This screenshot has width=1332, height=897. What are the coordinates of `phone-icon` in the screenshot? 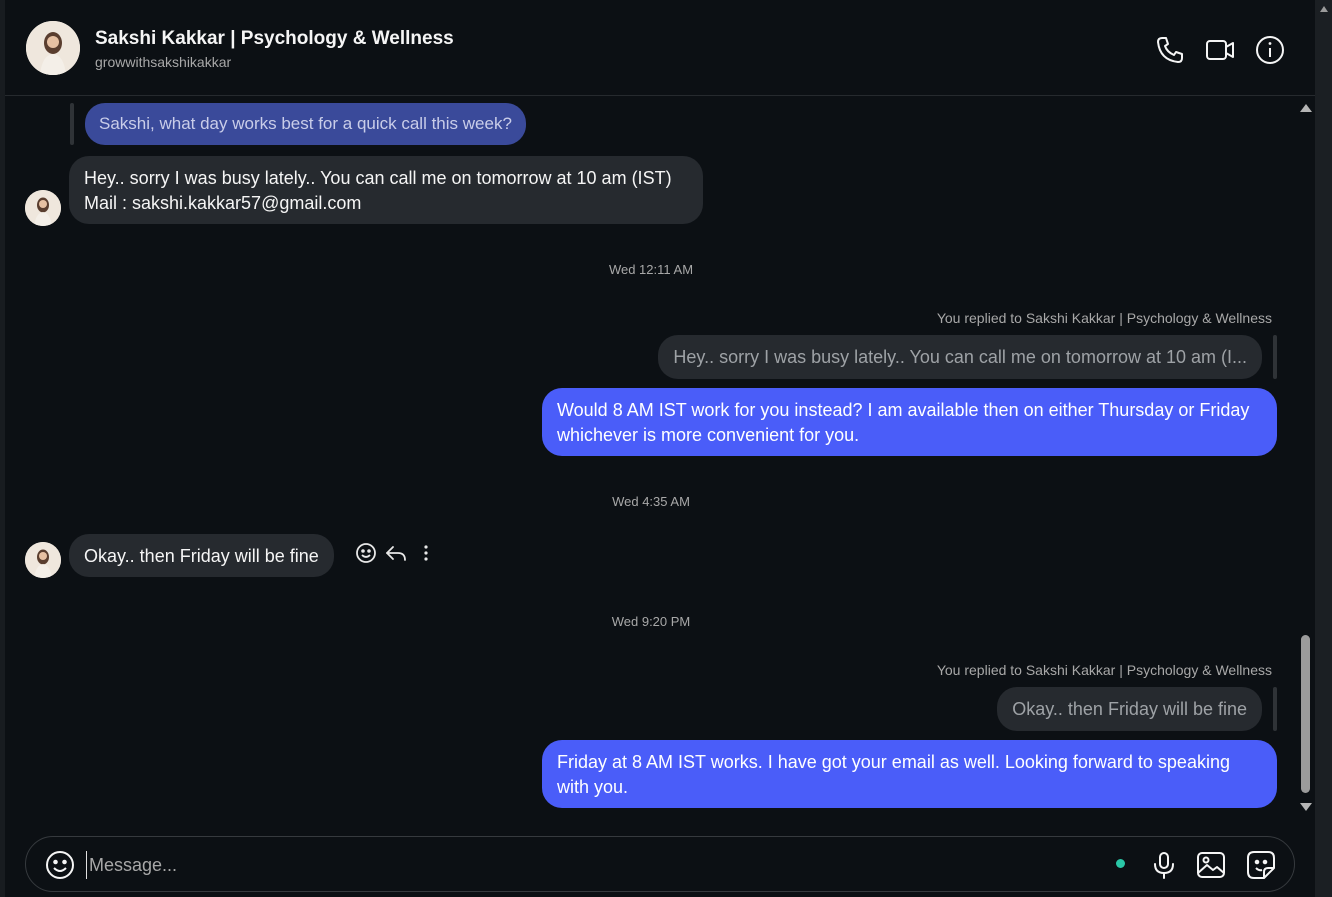 It's located at (1170, 50).